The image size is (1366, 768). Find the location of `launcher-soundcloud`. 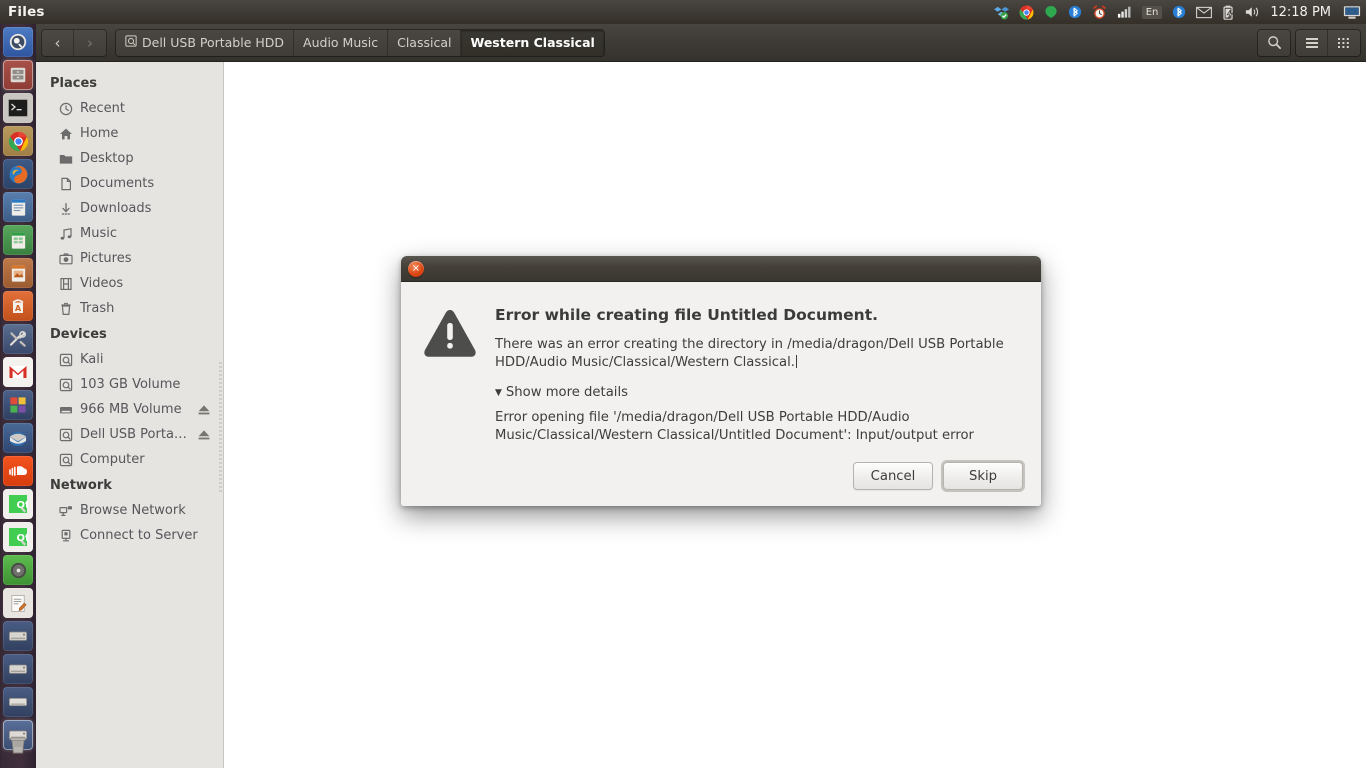

launcher-soundcloud is located at coordinates (18, 471).